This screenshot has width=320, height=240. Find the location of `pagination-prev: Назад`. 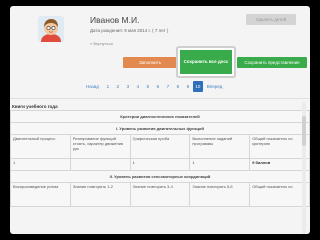

pagination-prev: Назад is located at coordinates (92, 86).